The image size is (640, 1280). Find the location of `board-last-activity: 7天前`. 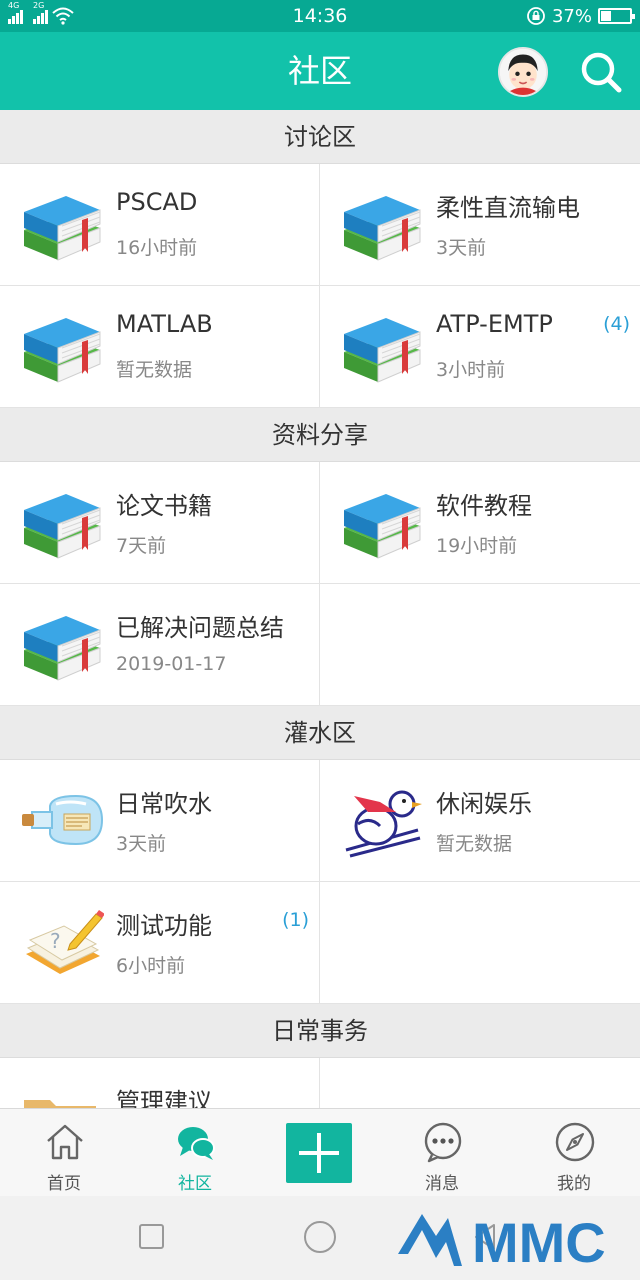

board-last-activity: 7天前 is located at coordinates (141, 546).